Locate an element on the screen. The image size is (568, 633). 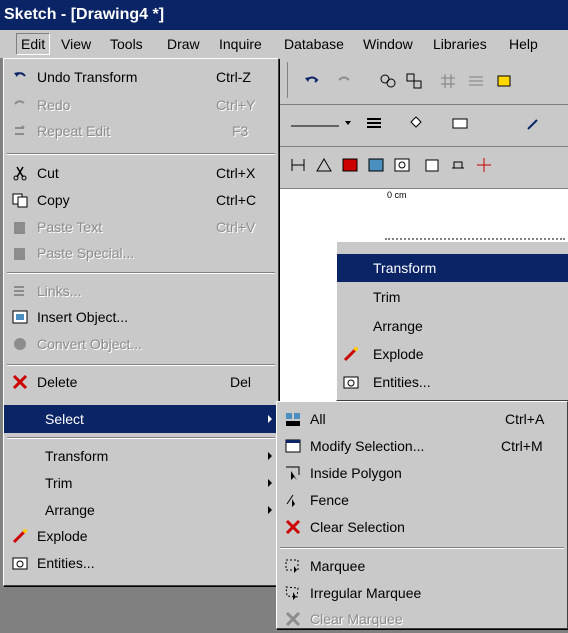
paste-special-icon is located at coordinates (19, 254).